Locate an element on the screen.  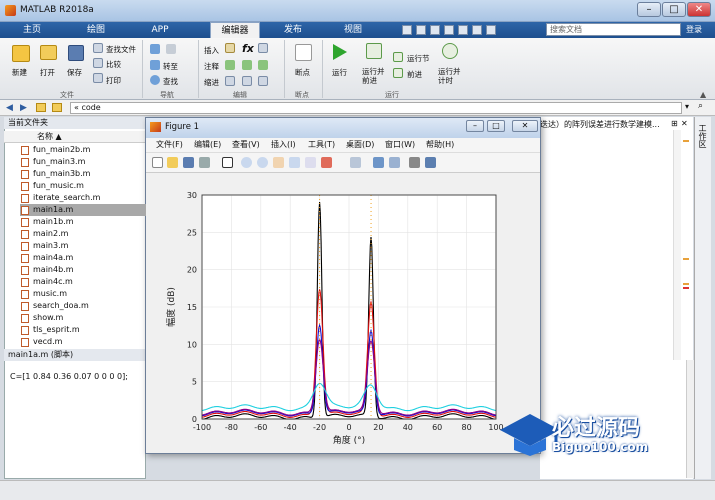
file-list-item: iterate_search.m is located at coordinates (83, 198).